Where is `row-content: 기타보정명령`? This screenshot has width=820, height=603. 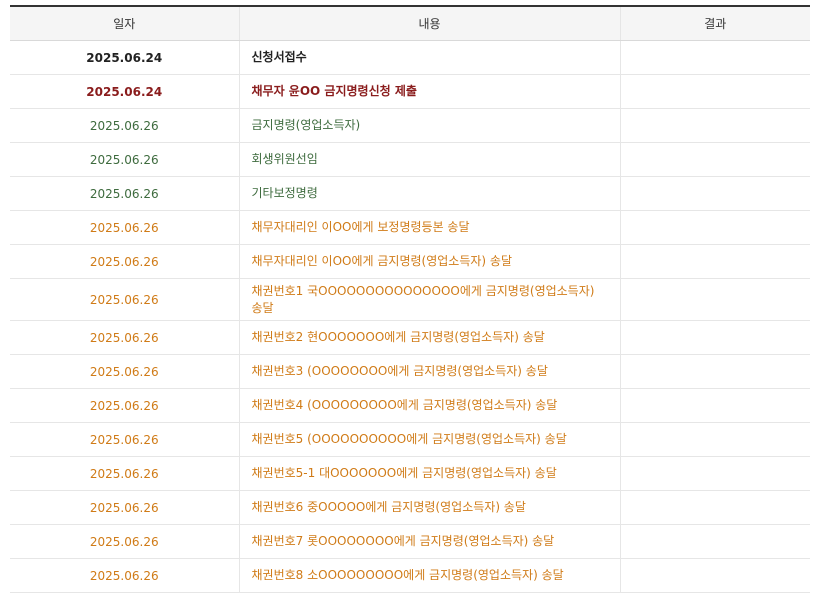 row-content: 기타보정명령 is located at coordinates (429, 193).